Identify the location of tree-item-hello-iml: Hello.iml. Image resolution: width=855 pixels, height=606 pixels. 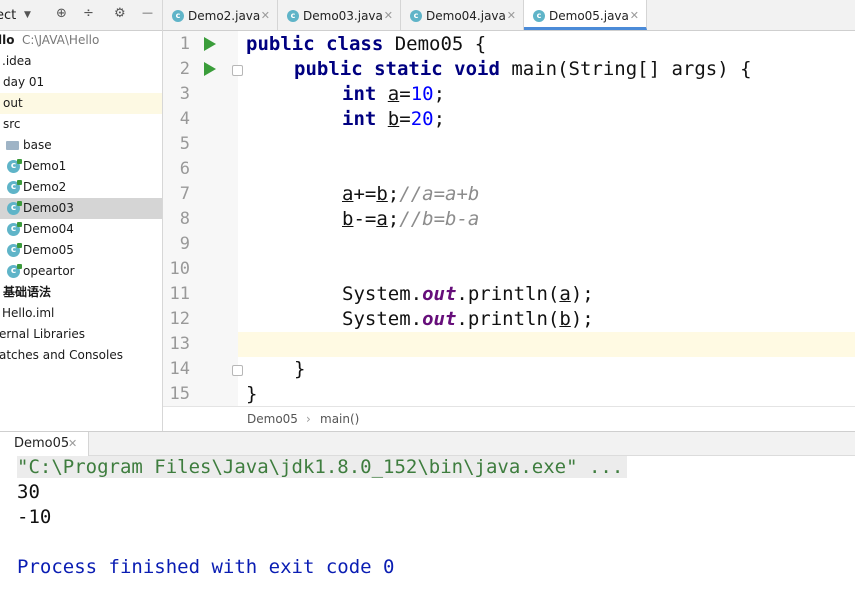
(81, 313).